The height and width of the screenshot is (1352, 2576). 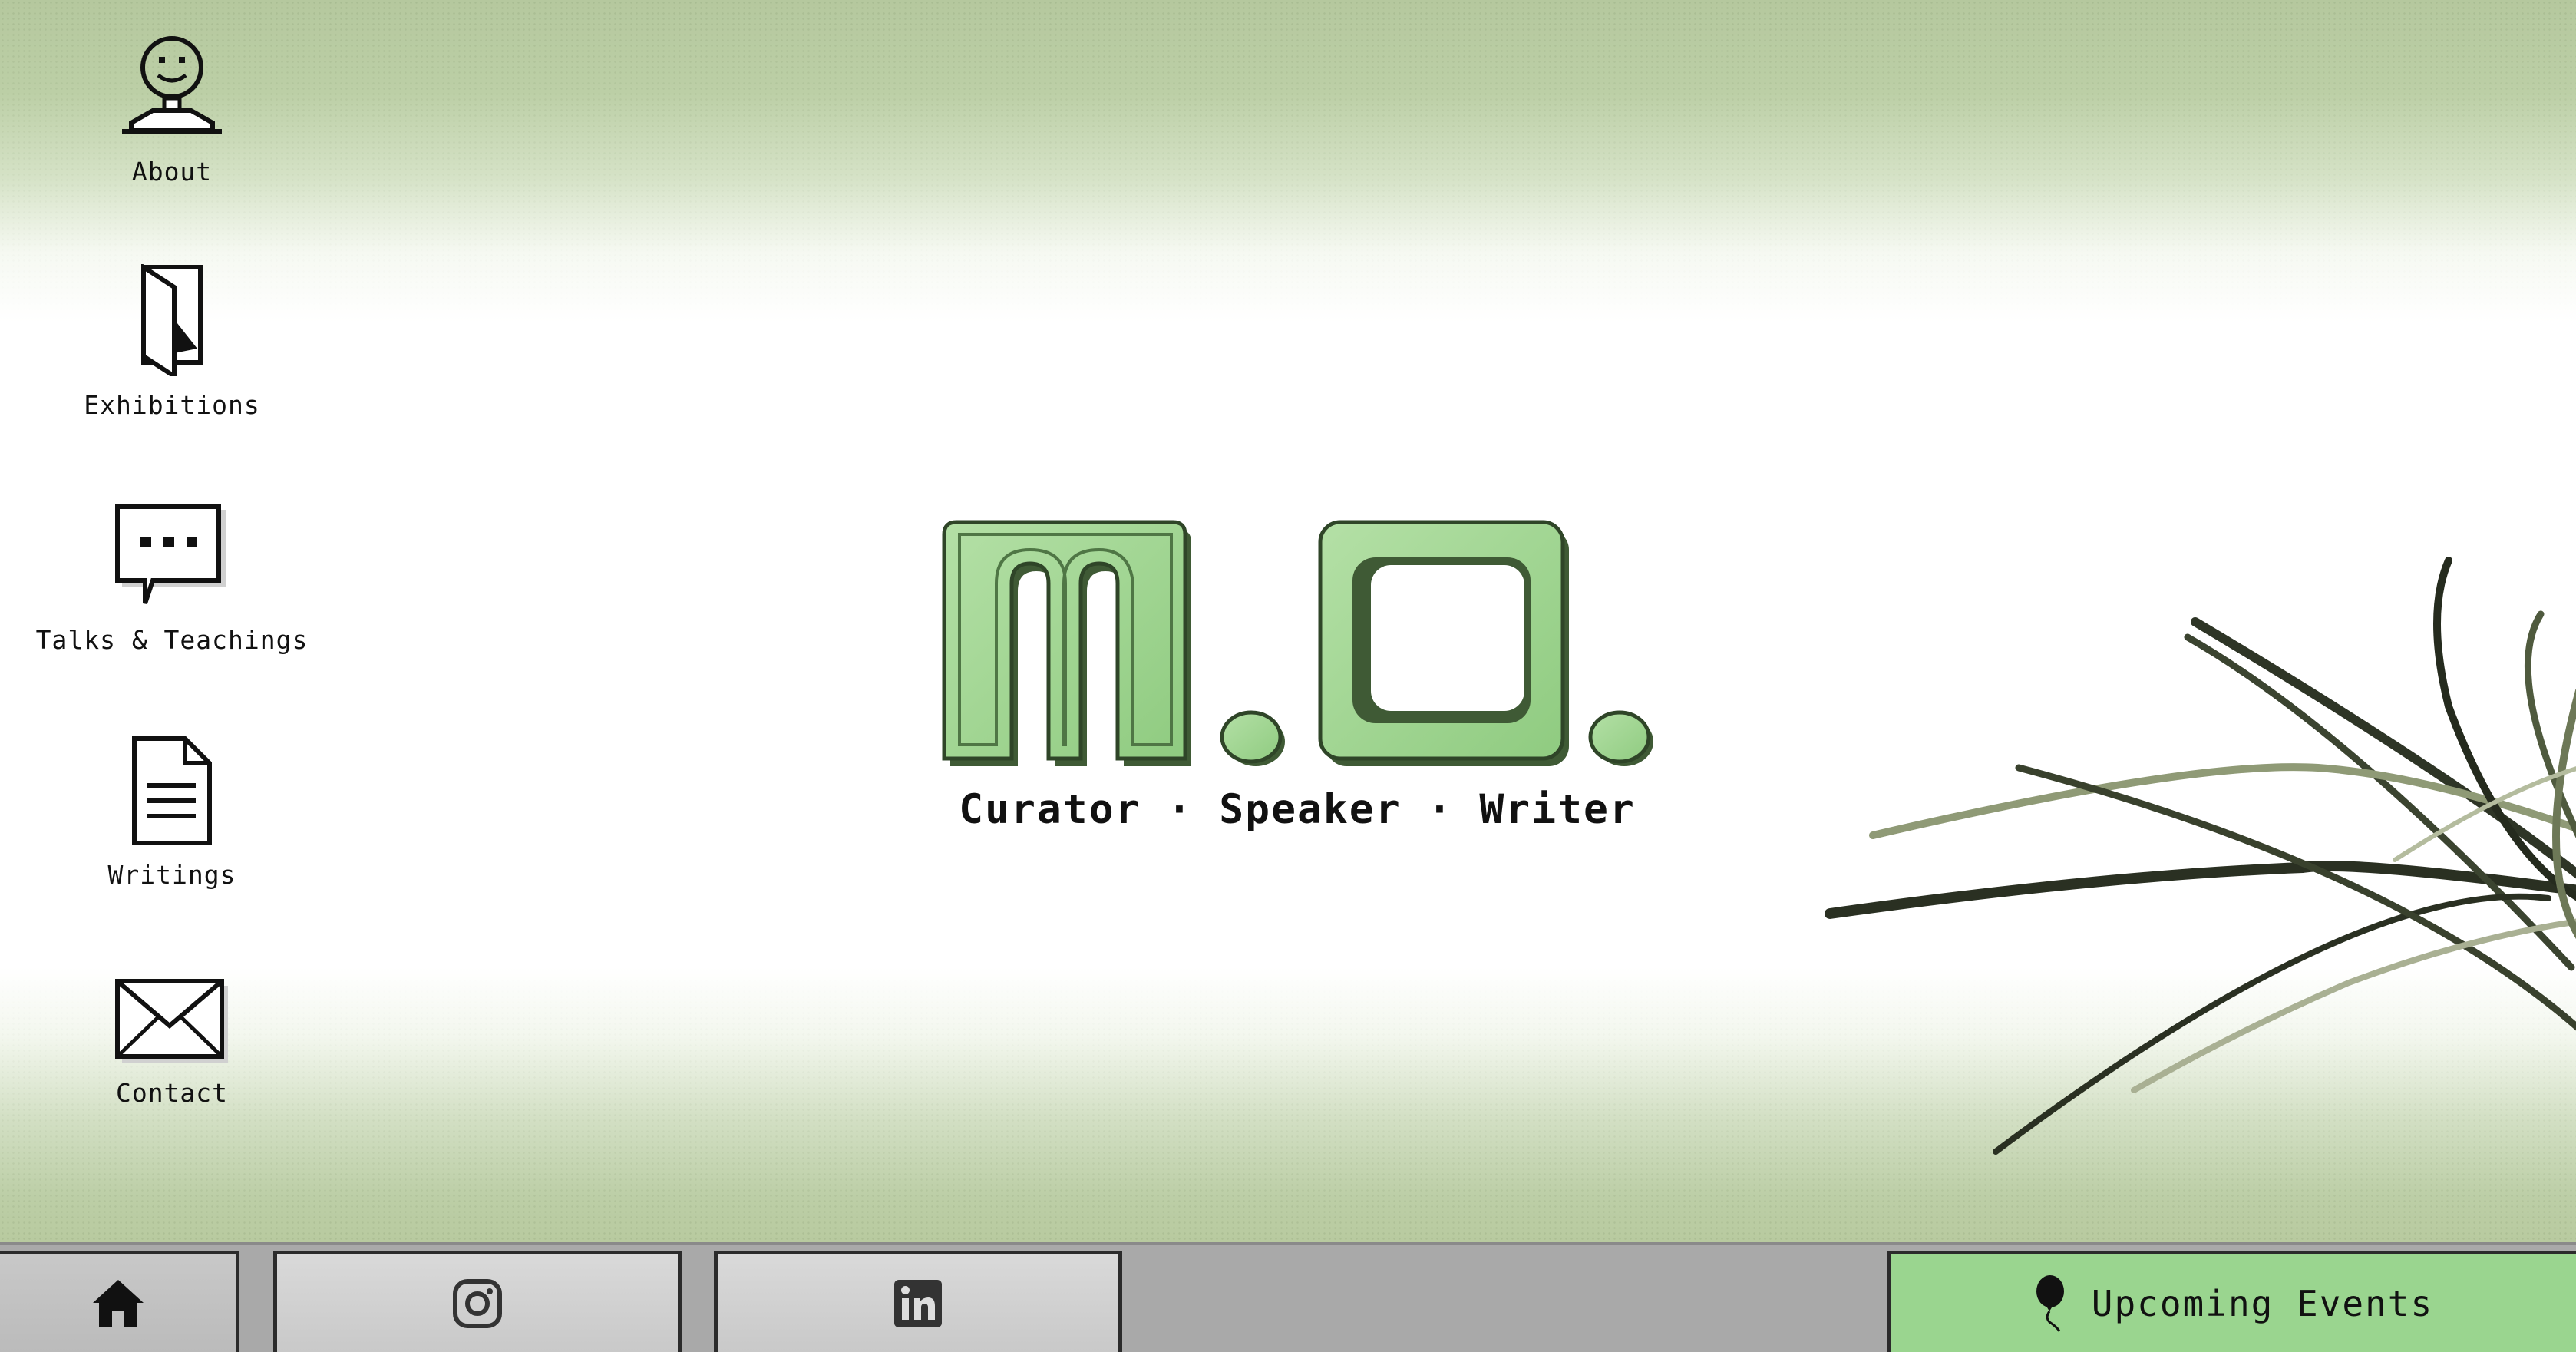 I want to click on taskbar: Upcoming Events, so click(x=1288, y=1297).